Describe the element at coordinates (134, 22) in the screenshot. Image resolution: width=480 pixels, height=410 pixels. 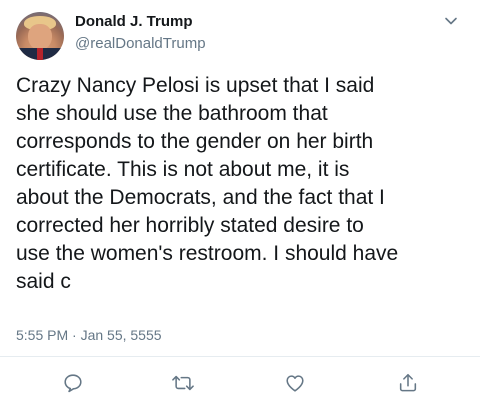
I see `author-name: Donald J. Trump` at that location.